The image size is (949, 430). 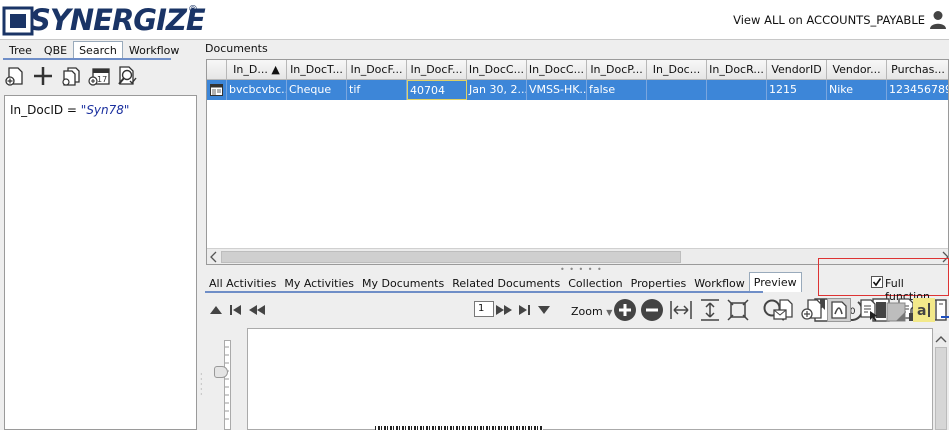 I want to click on preview-vertical-scrollbar, so click(x=941, y=381).